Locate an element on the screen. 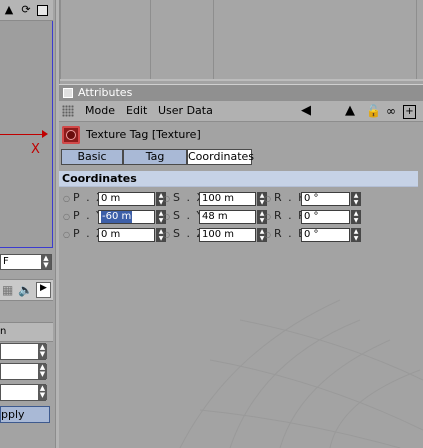  attributes-title-bar: Attributes is located at coordinates (241, 92).